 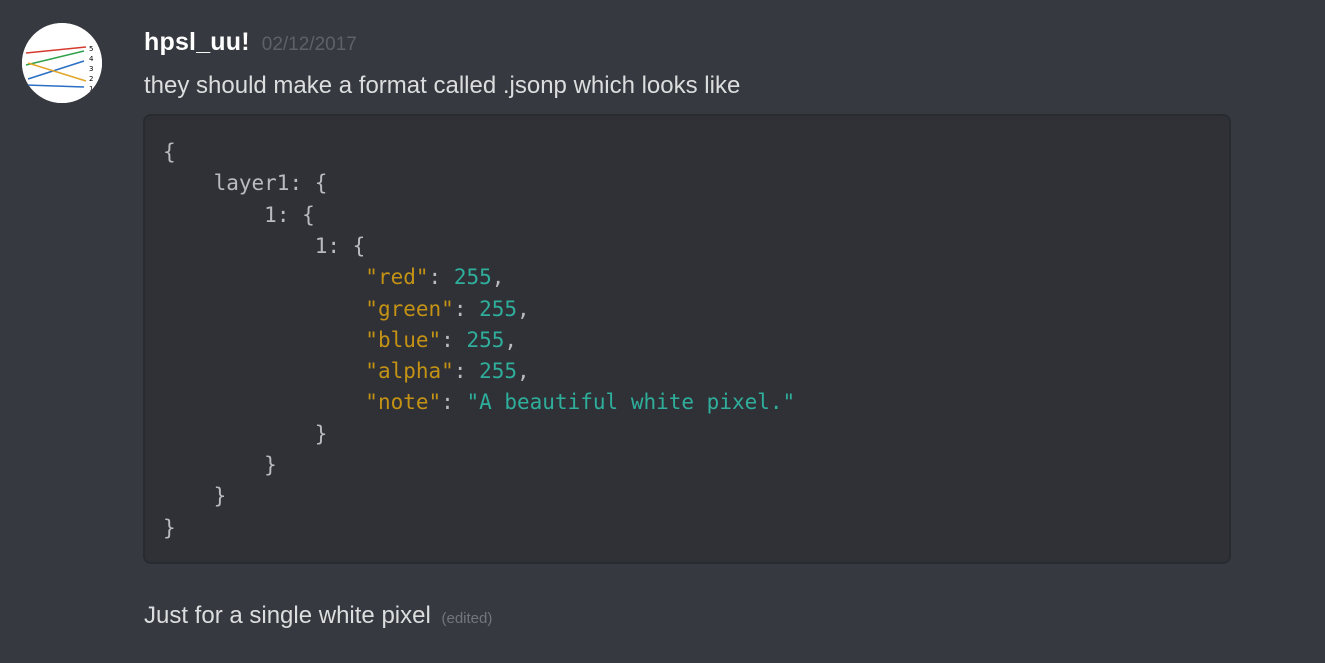 I want to click on code-line: {, so click(x=169, y=152).